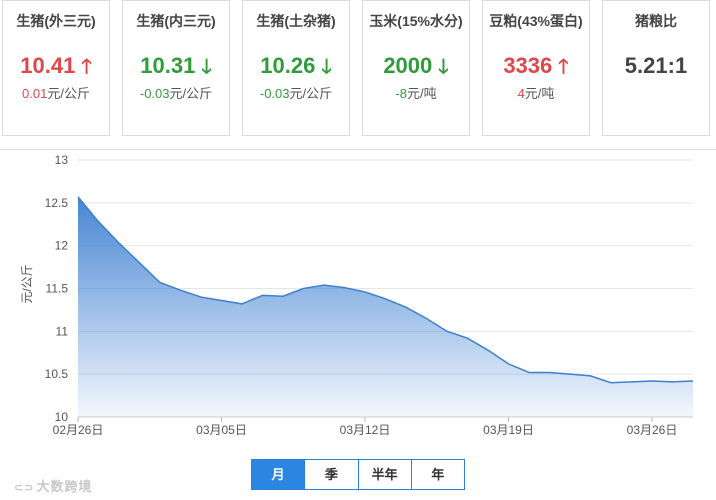 This screenshot has height=500, width=716. I want to click on card-title: 豆粕(43%蛋白), so click(536, 21).